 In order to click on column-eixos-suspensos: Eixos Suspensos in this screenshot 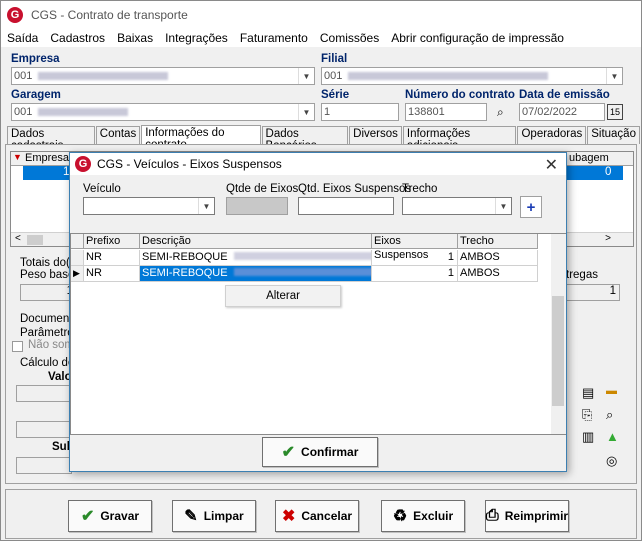, I will do `click(415, 247)`.